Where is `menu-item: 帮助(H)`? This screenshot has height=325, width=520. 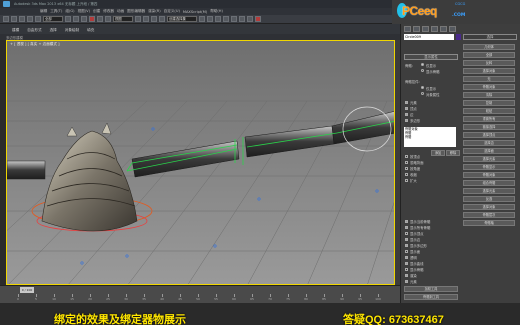
menu-item: 帮助(H) is located at coordinates (216, 11).